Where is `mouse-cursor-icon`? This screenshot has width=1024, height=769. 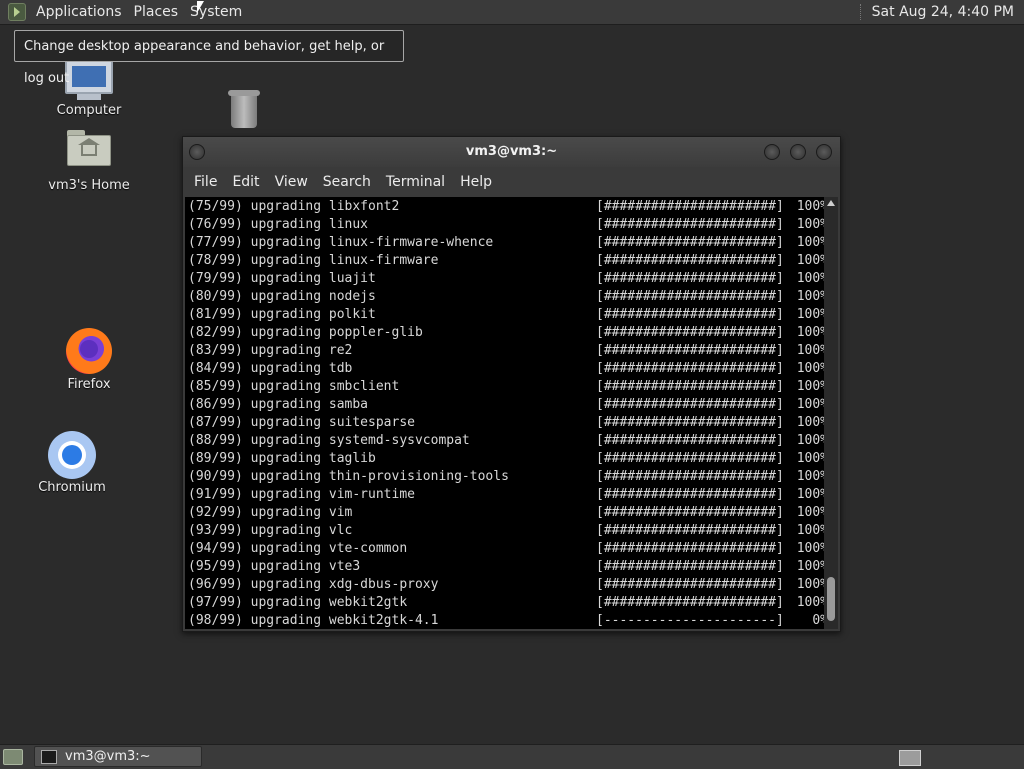 mouse-cursor-icon is located at coordinates (200, 7).